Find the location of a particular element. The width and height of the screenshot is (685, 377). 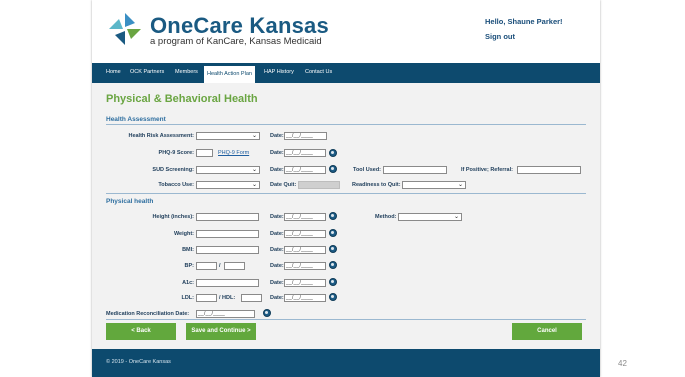

method-label: Method: is located at coordinates (386, 217).